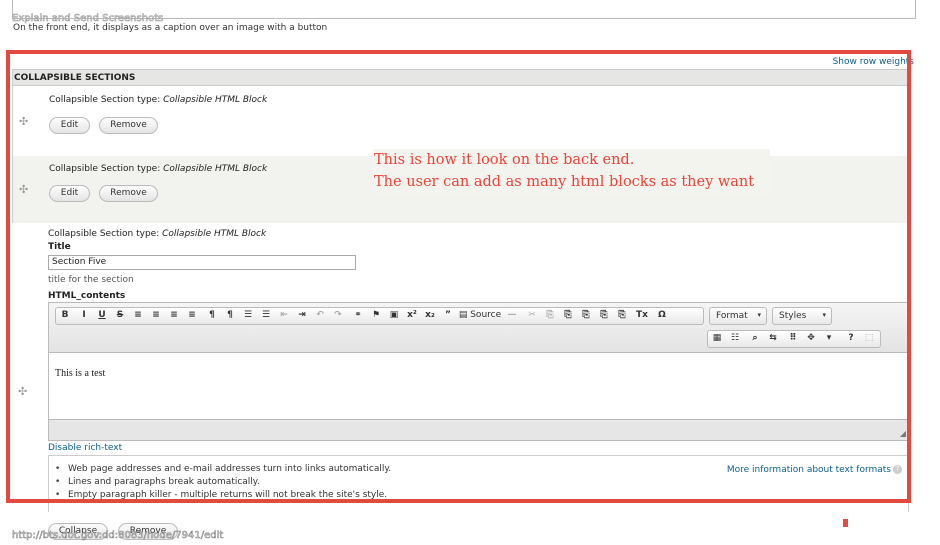  I want to click on undo-icon: ↶, so click(320, 315).